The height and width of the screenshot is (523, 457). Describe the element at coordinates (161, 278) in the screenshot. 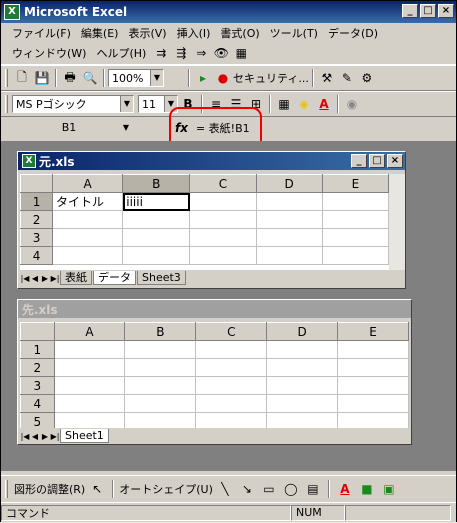

I see `sheet-tab: Sheet3` at that location.